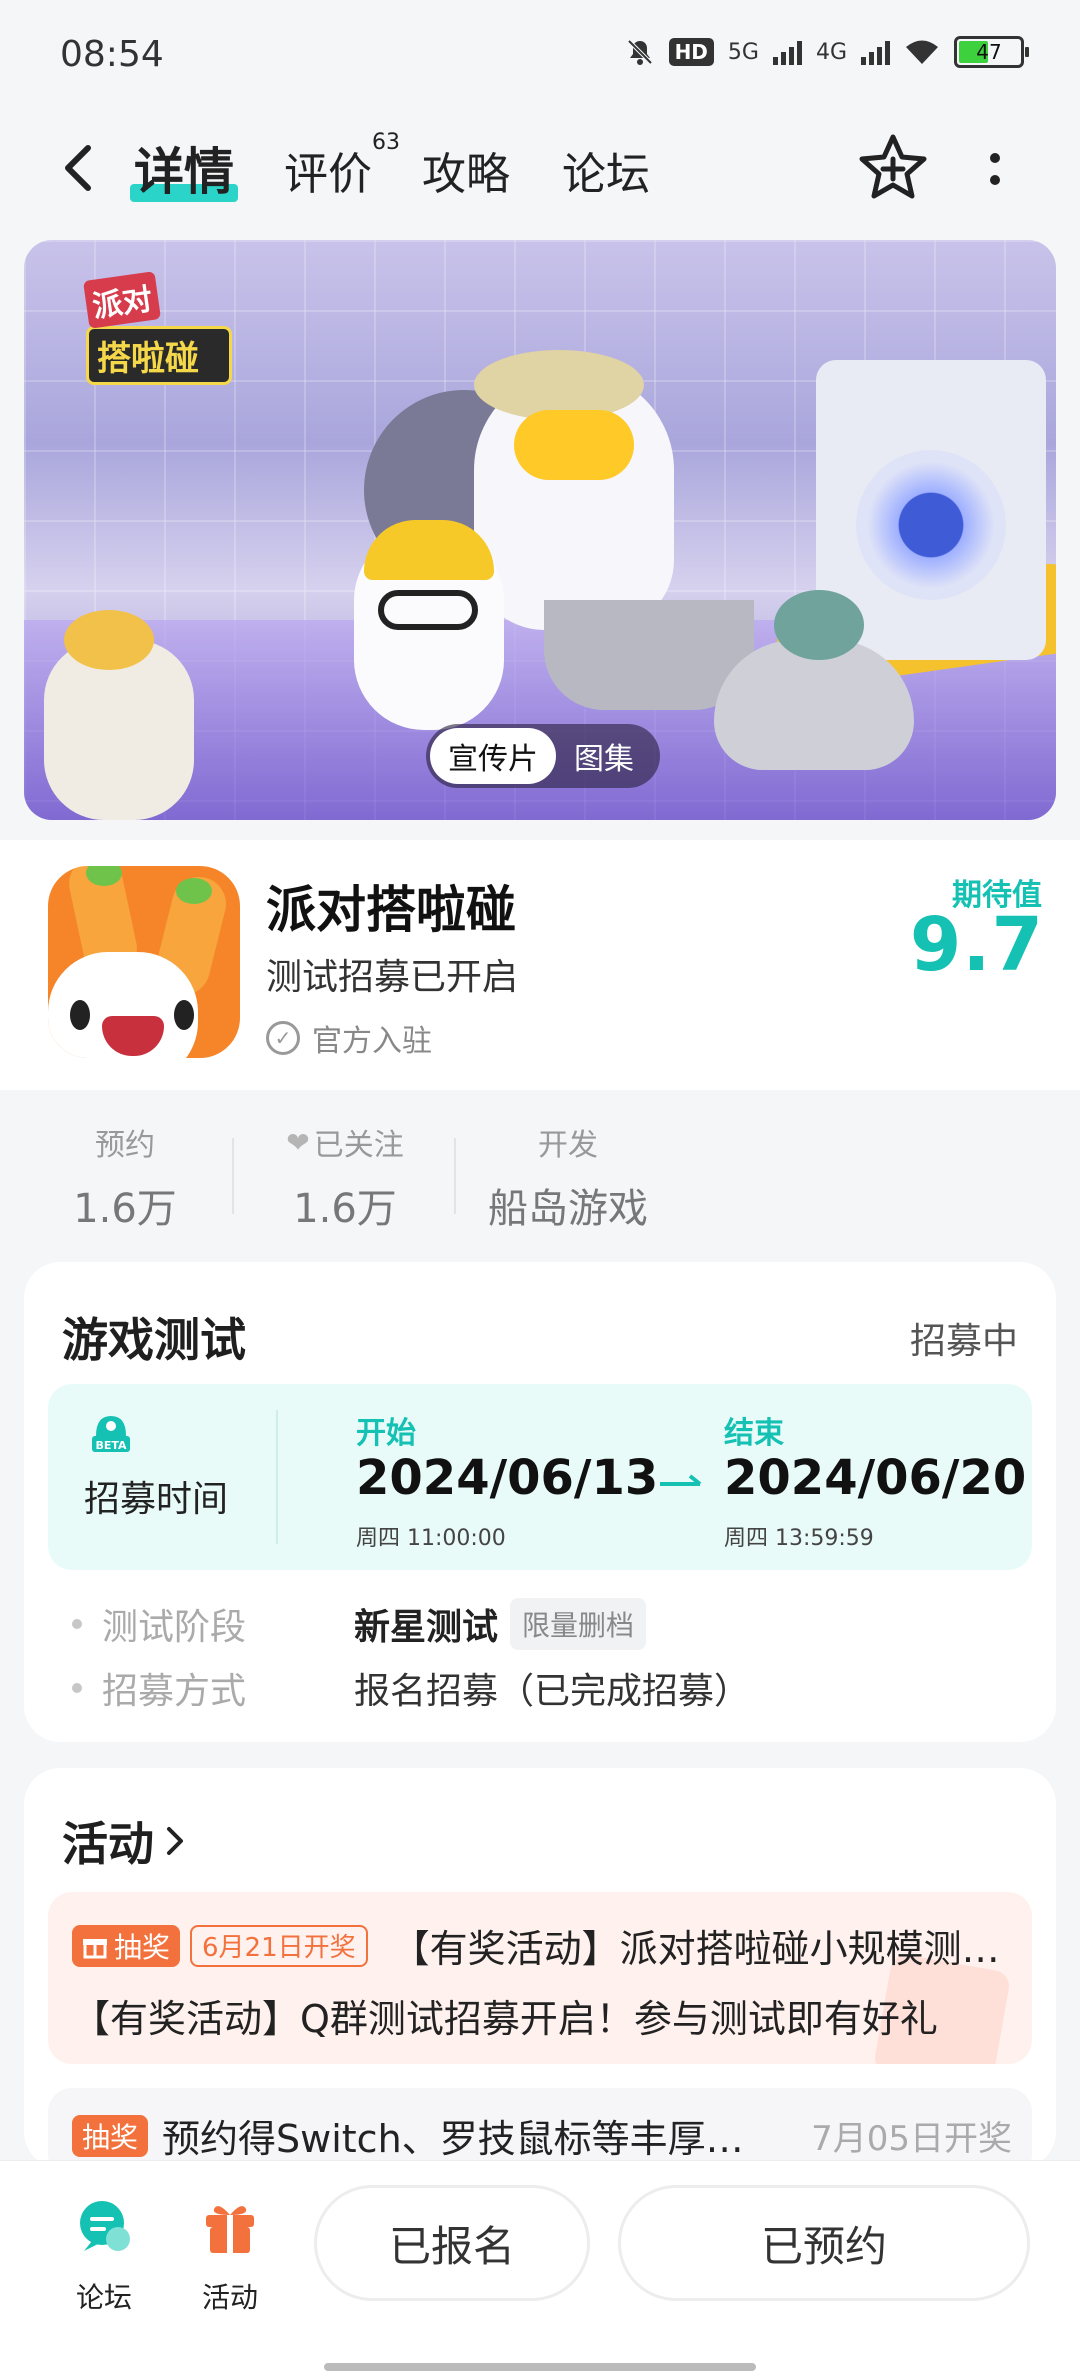 This screenshot has width=1080, height=2376. Describe the element at coordinates (540, 170) in the screenshot. I see `top-nav: 详情 评价 63 攻略 论坛` at that location.